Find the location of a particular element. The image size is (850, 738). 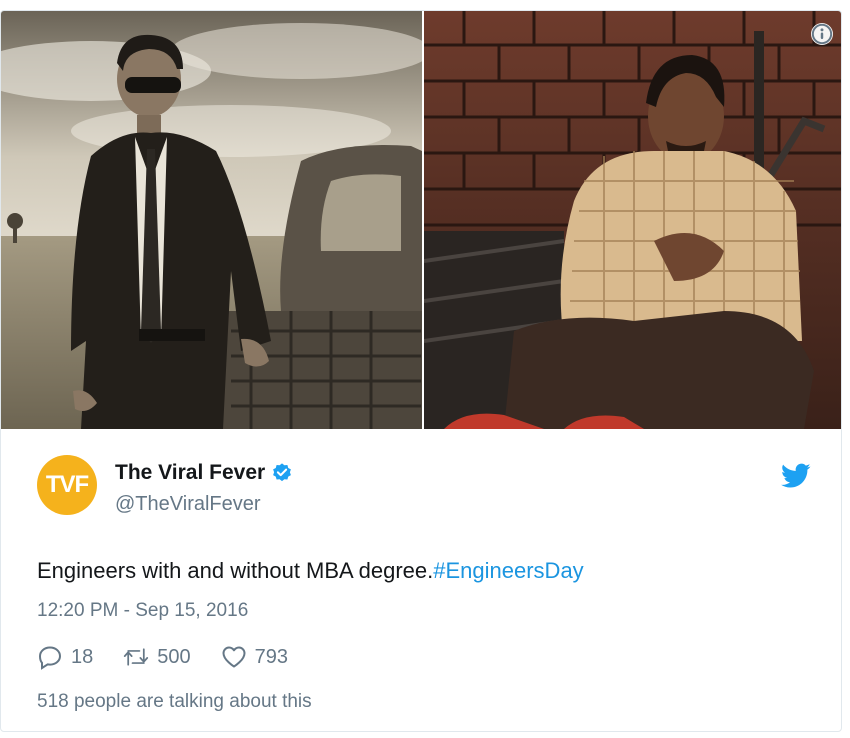

verified-badge-icon is located at coordinates (282, 472).